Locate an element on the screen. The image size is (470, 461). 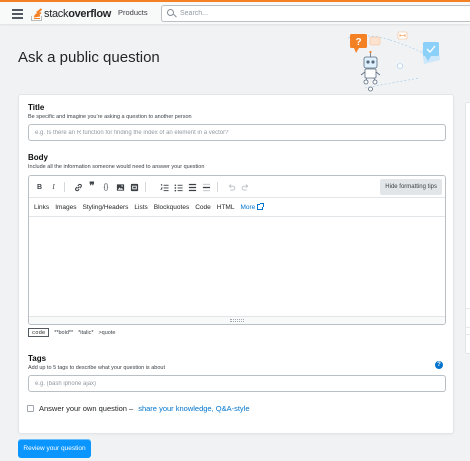
help-tab-html: HTML is located at coordinates (226, 207).